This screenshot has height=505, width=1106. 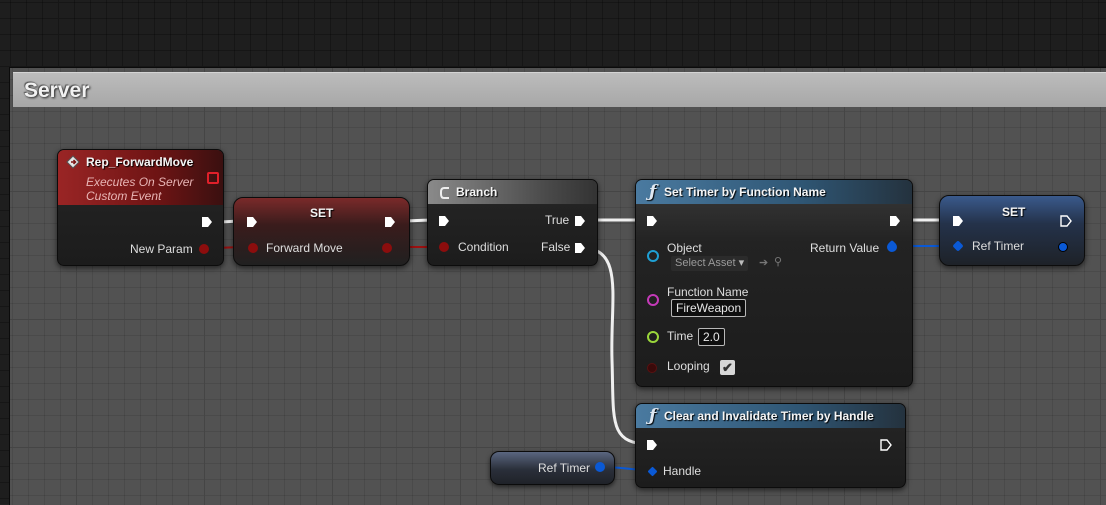 I want to click on branch-true-label: True, so click(x=557, y=220).